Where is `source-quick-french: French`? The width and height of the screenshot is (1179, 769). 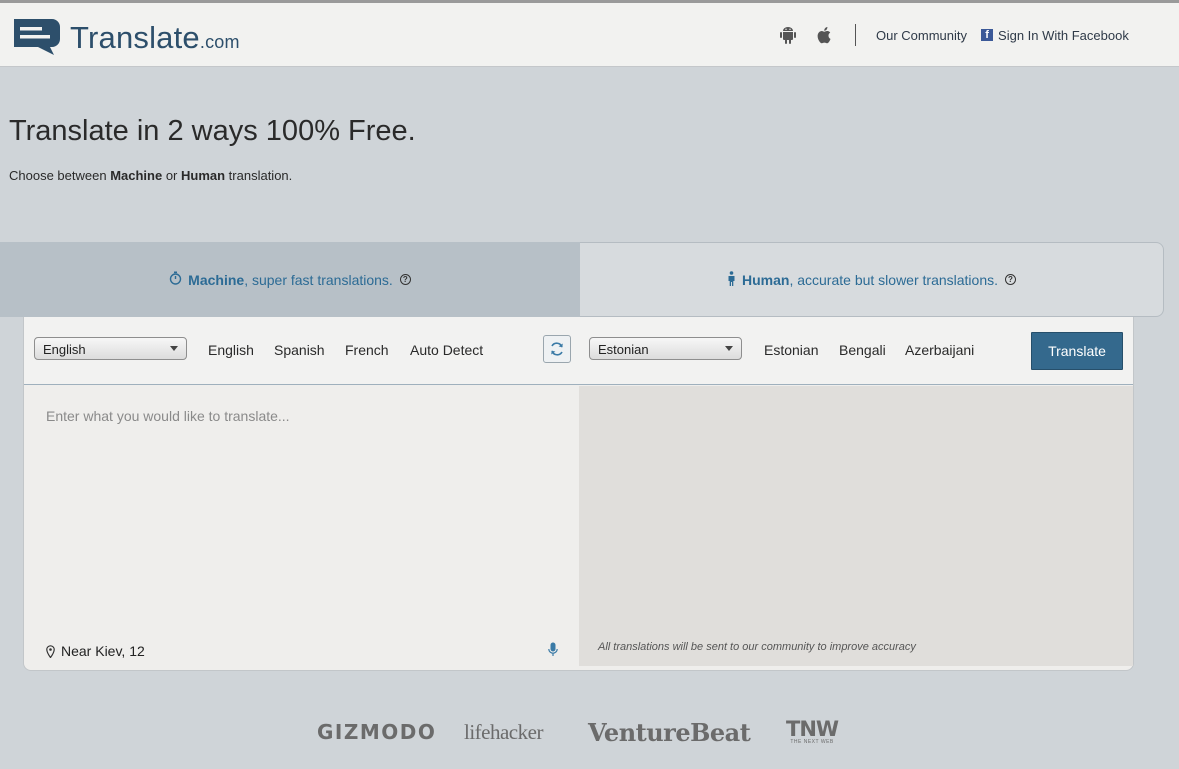
source-quick-french: French is located at coordinates (367, 350).